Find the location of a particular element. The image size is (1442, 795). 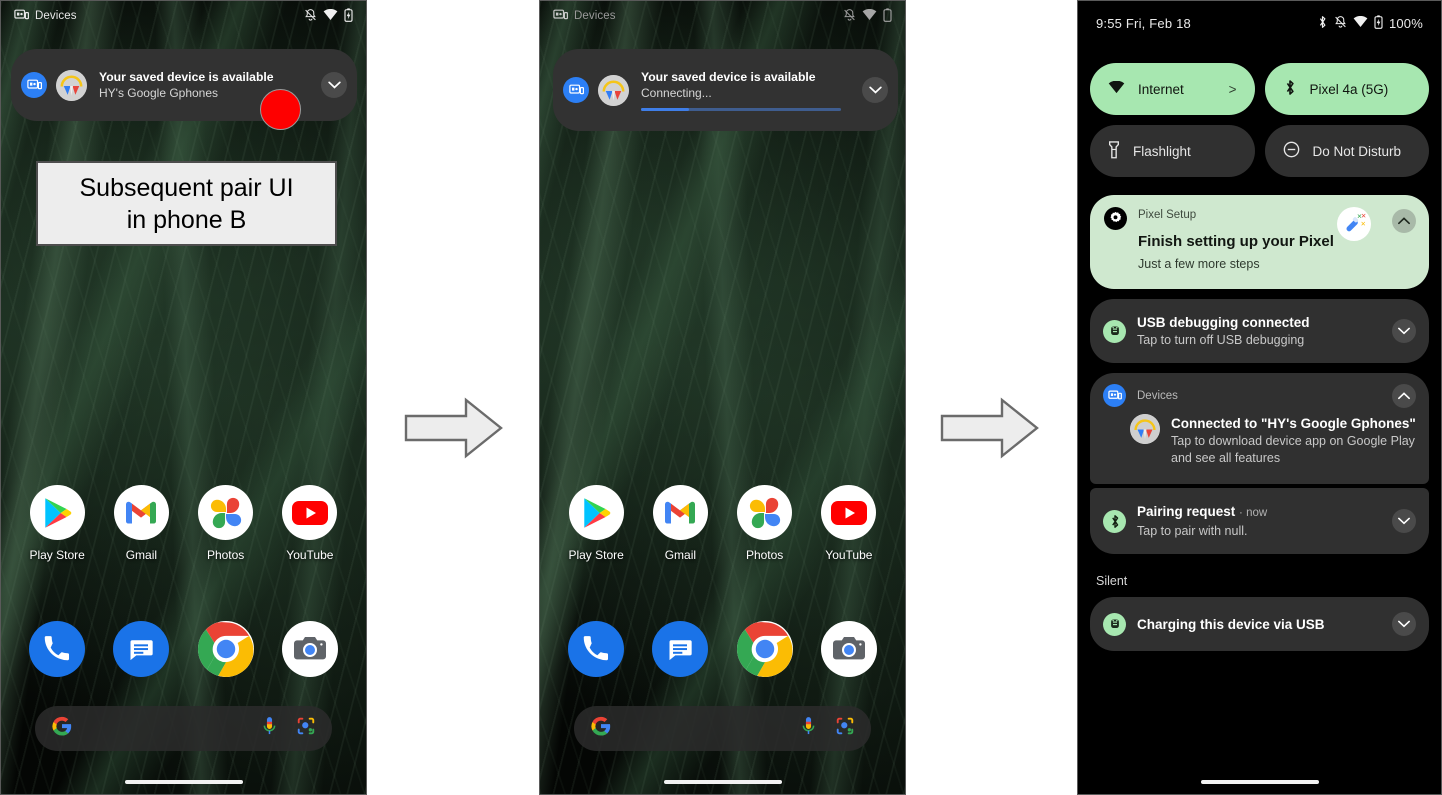

notification-charging-usb: Charging this device via USB is located at coordinates (1259, 624).